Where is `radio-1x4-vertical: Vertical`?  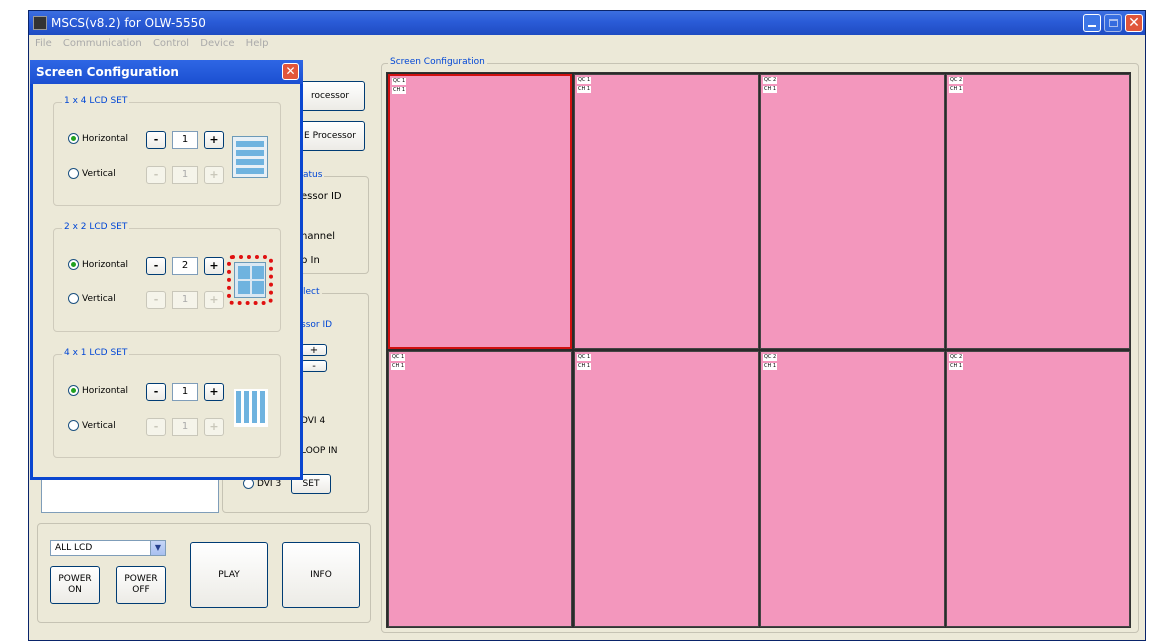 radio-1x4-vertical: Vertical is located at coordinates (92, 173).